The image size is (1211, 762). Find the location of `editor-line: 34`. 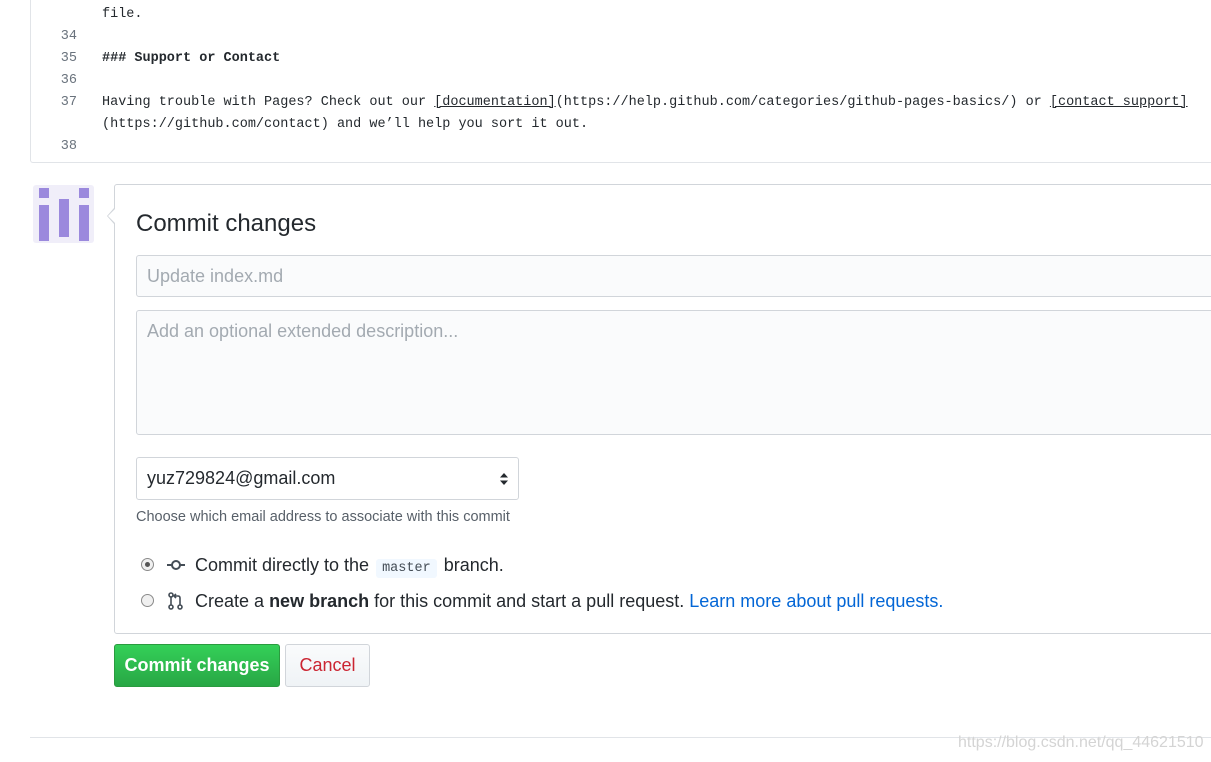

editor-line: 34 is located at coordinates (621, 37).